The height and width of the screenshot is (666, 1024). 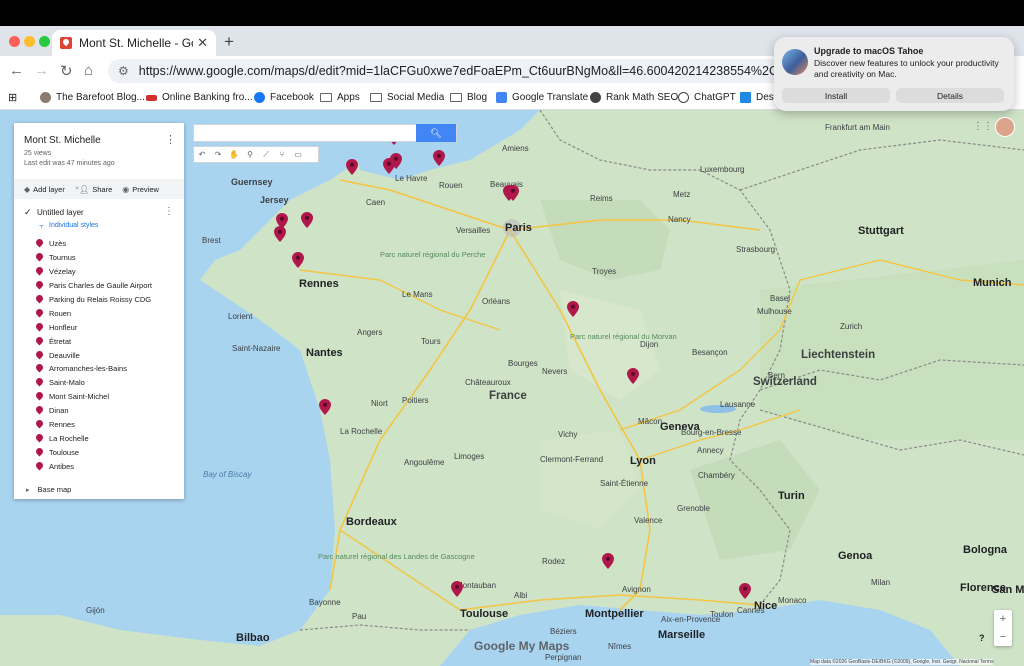 I want to click on city-label: Brest, so click(x=211, y=240).